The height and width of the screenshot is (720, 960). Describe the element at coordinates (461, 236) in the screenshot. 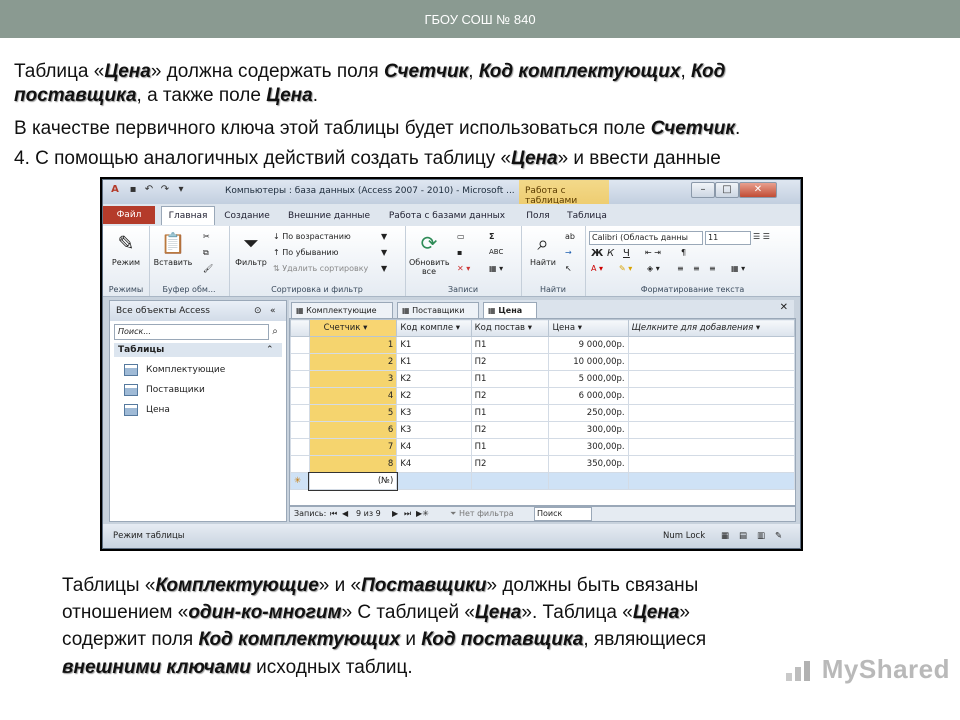

I see `new-record-icon: ▭` at that location.